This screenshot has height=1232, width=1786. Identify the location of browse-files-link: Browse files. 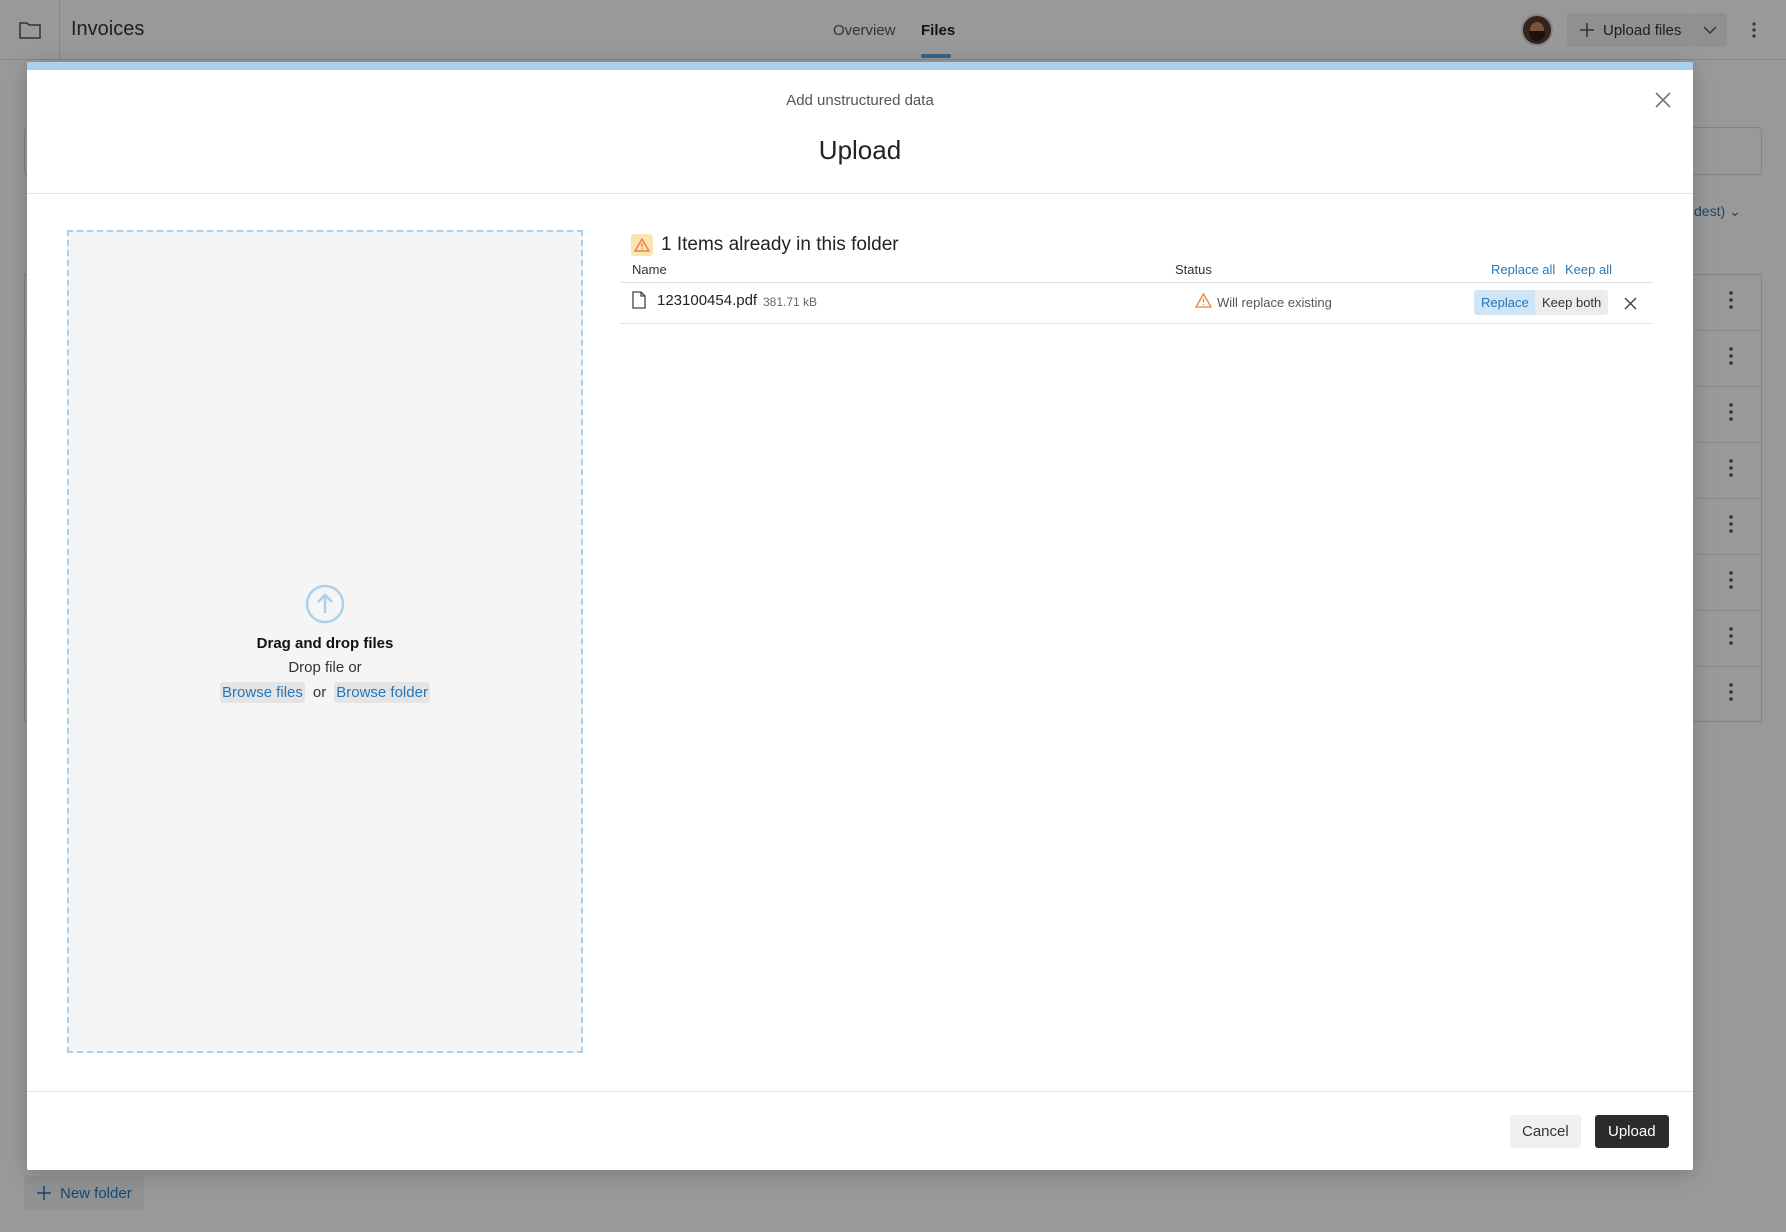
(262, 692).